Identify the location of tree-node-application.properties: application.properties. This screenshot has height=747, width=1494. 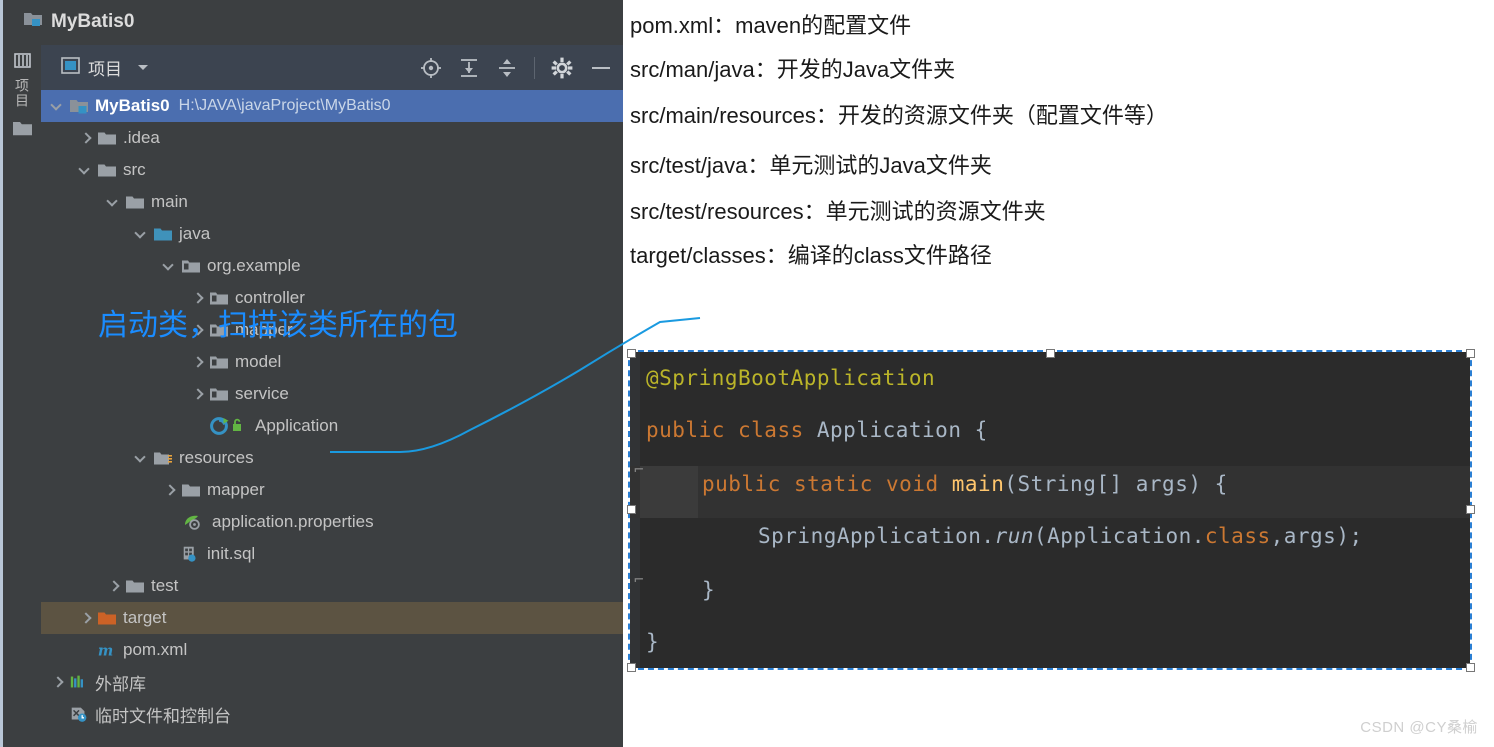
(332, 522).